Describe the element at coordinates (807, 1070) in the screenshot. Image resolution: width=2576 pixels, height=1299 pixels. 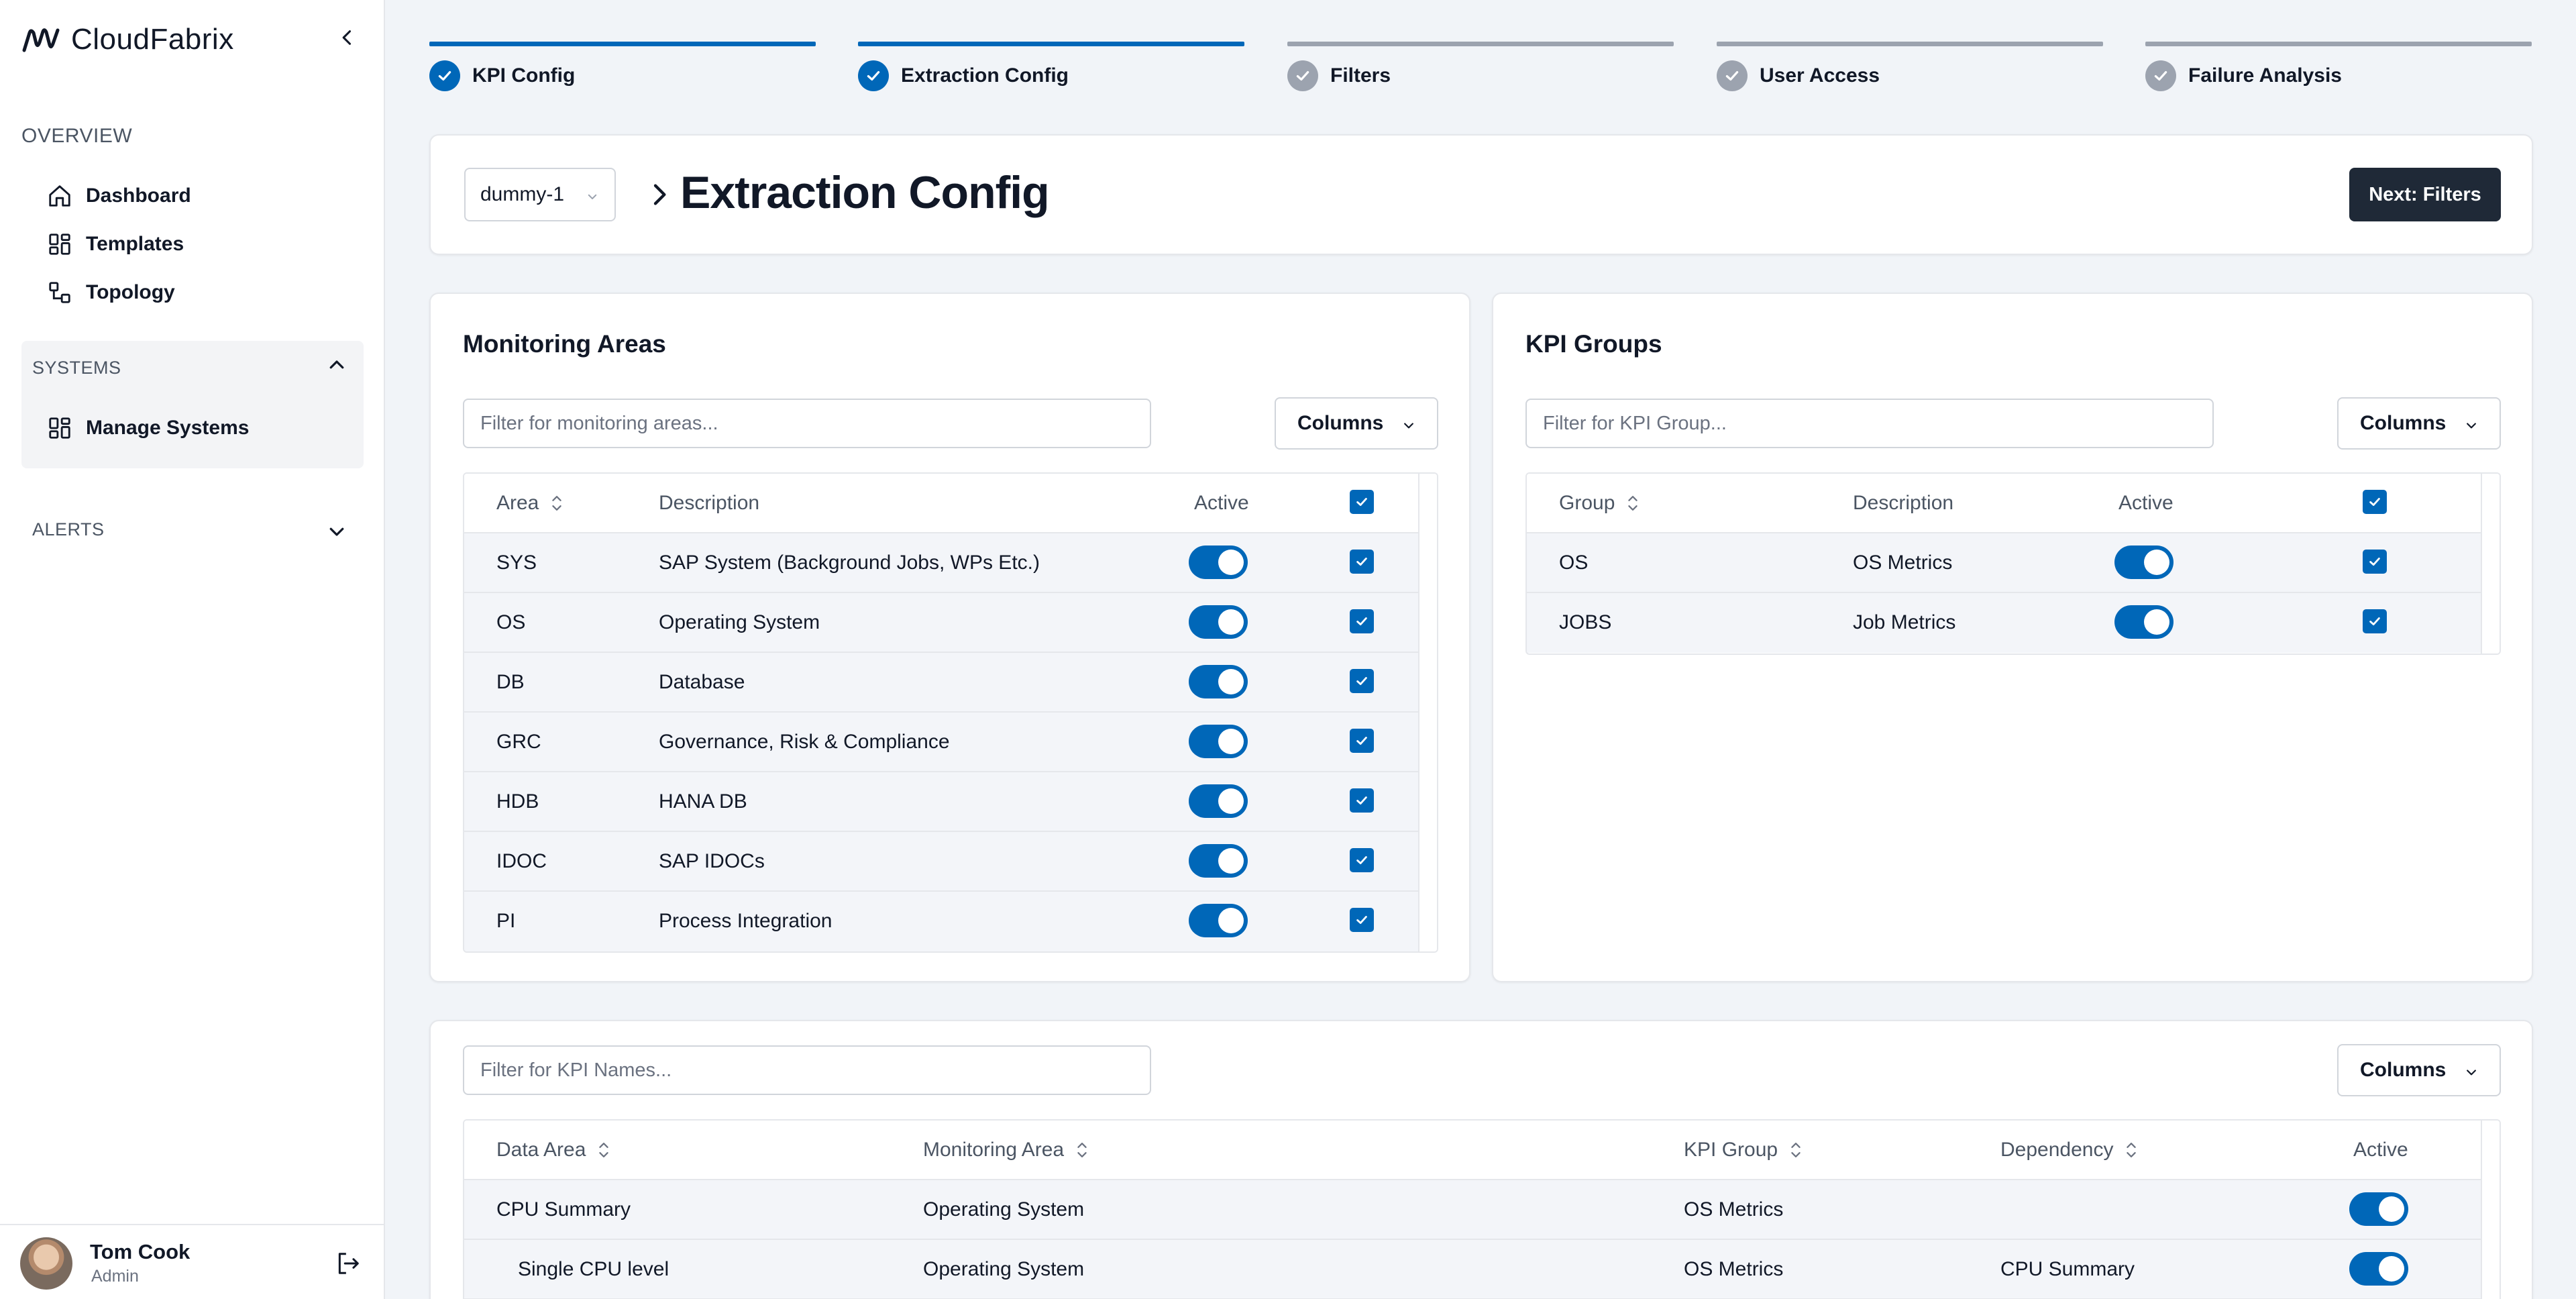
I see `kpi-names-filter-input` at that location.